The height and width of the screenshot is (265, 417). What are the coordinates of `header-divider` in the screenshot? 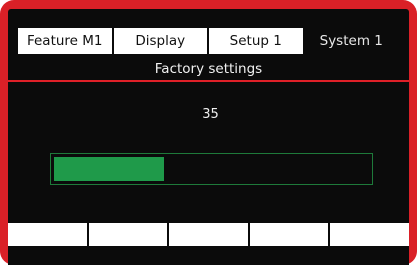 It's located at (208, 81).